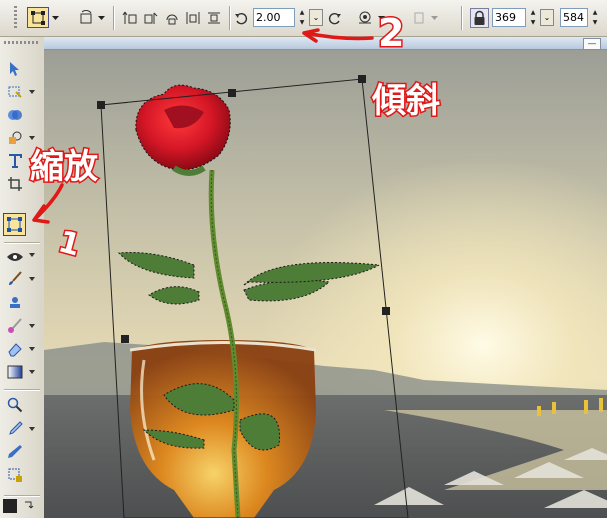  Describe the element at coordinates (48, 203) in the screenshot. I see `arrow-to-transform-tool` at that location.